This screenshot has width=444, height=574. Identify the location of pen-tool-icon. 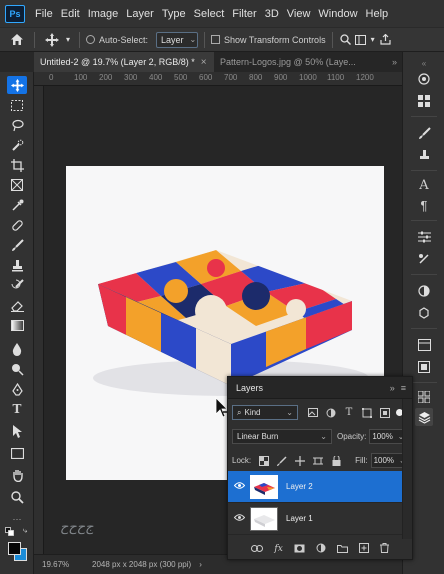
(17, 389).